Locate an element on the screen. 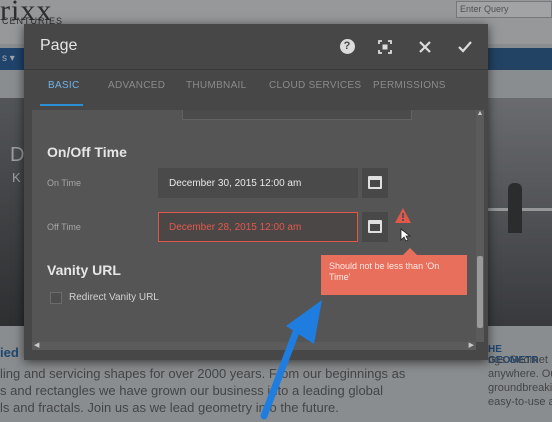 The height and width of the screenshot is (422, 552). scrollbar-thumb is located at coordinates (480, 292).